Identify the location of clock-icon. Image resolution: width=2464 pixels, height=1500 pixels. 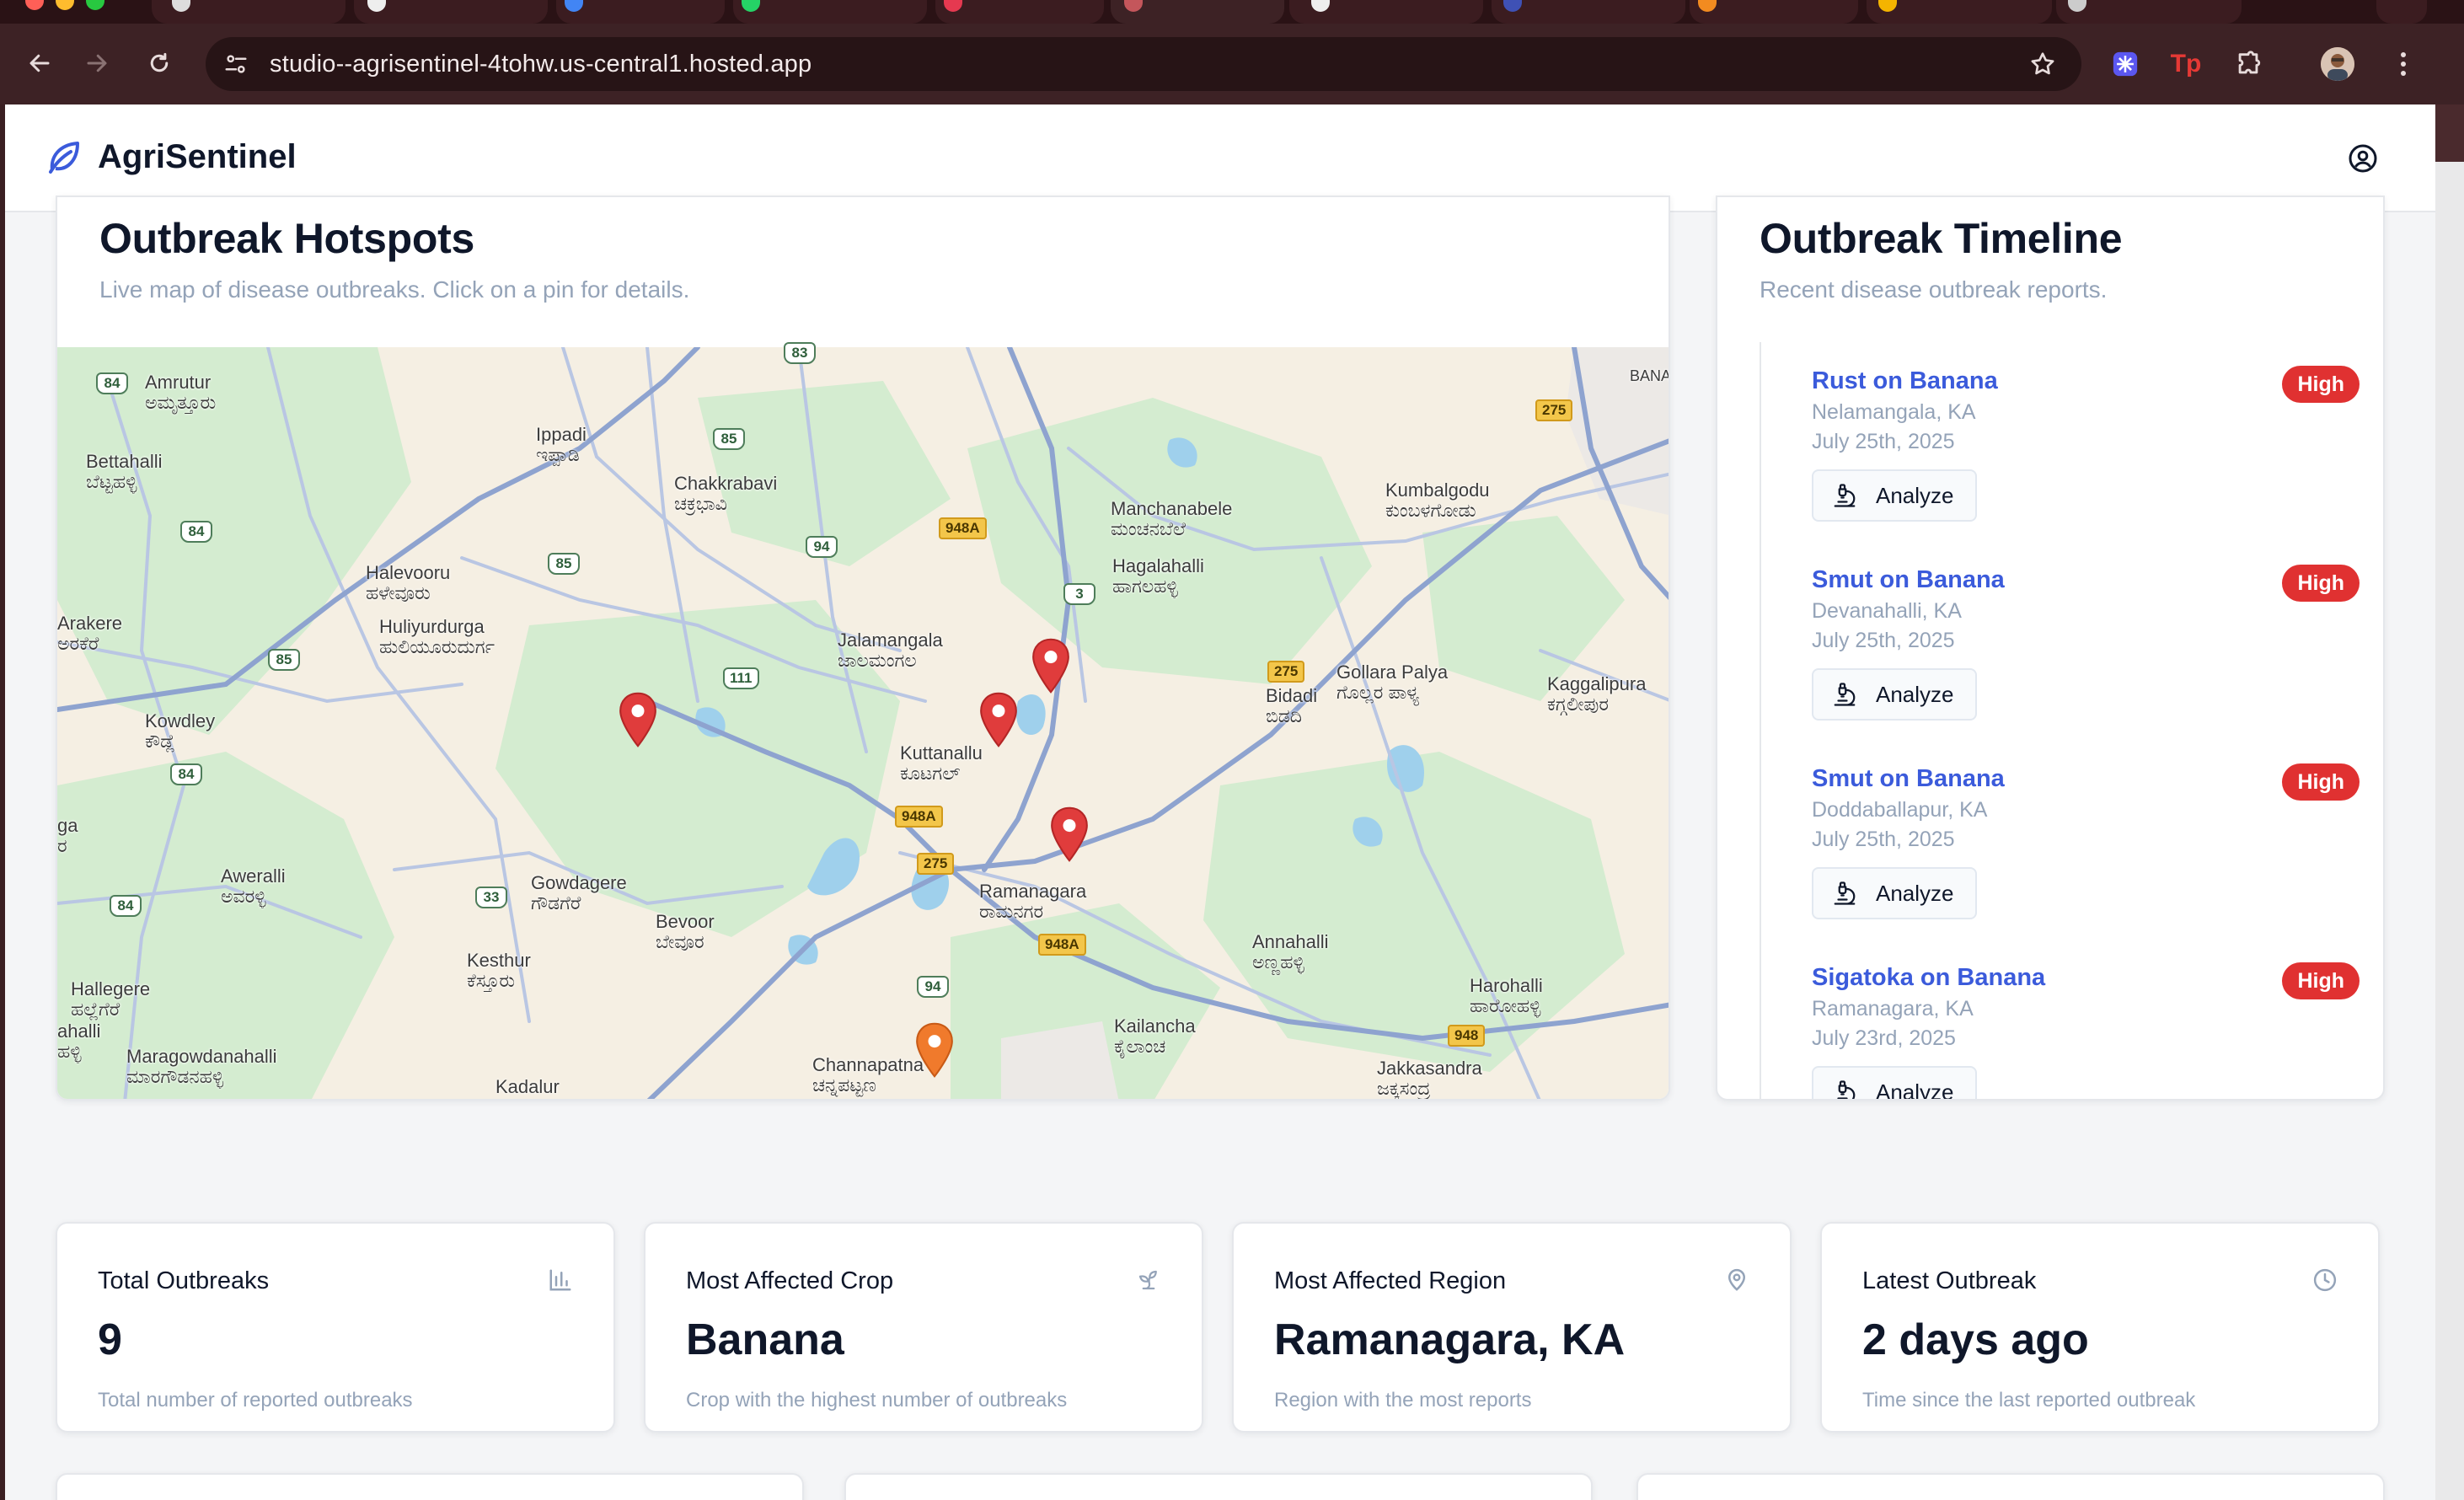
(2325, 1280).